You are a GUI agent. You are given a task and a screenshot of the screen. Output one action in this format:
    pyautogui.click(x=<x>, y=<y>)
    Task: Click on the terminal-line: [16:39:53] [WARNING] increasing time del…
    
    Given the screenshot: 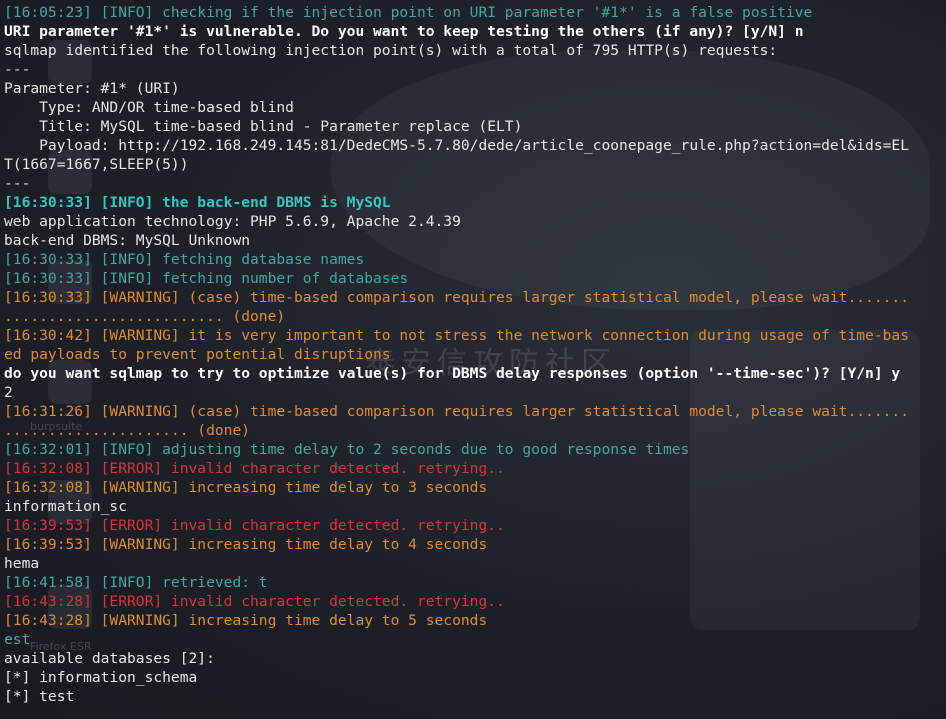 What is the action you would take?
    pyautogui.click(x=246, y=544)
    